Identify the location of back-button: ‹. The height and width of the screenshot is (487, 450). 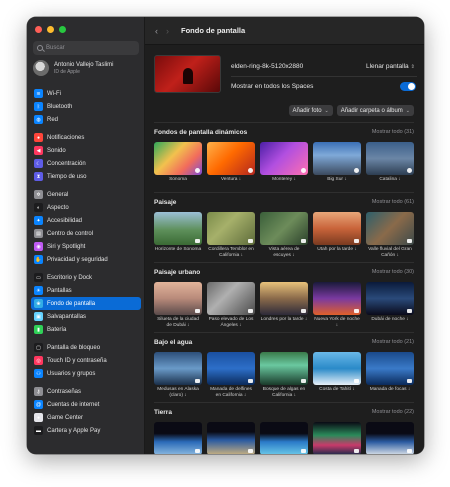
(156, 31).